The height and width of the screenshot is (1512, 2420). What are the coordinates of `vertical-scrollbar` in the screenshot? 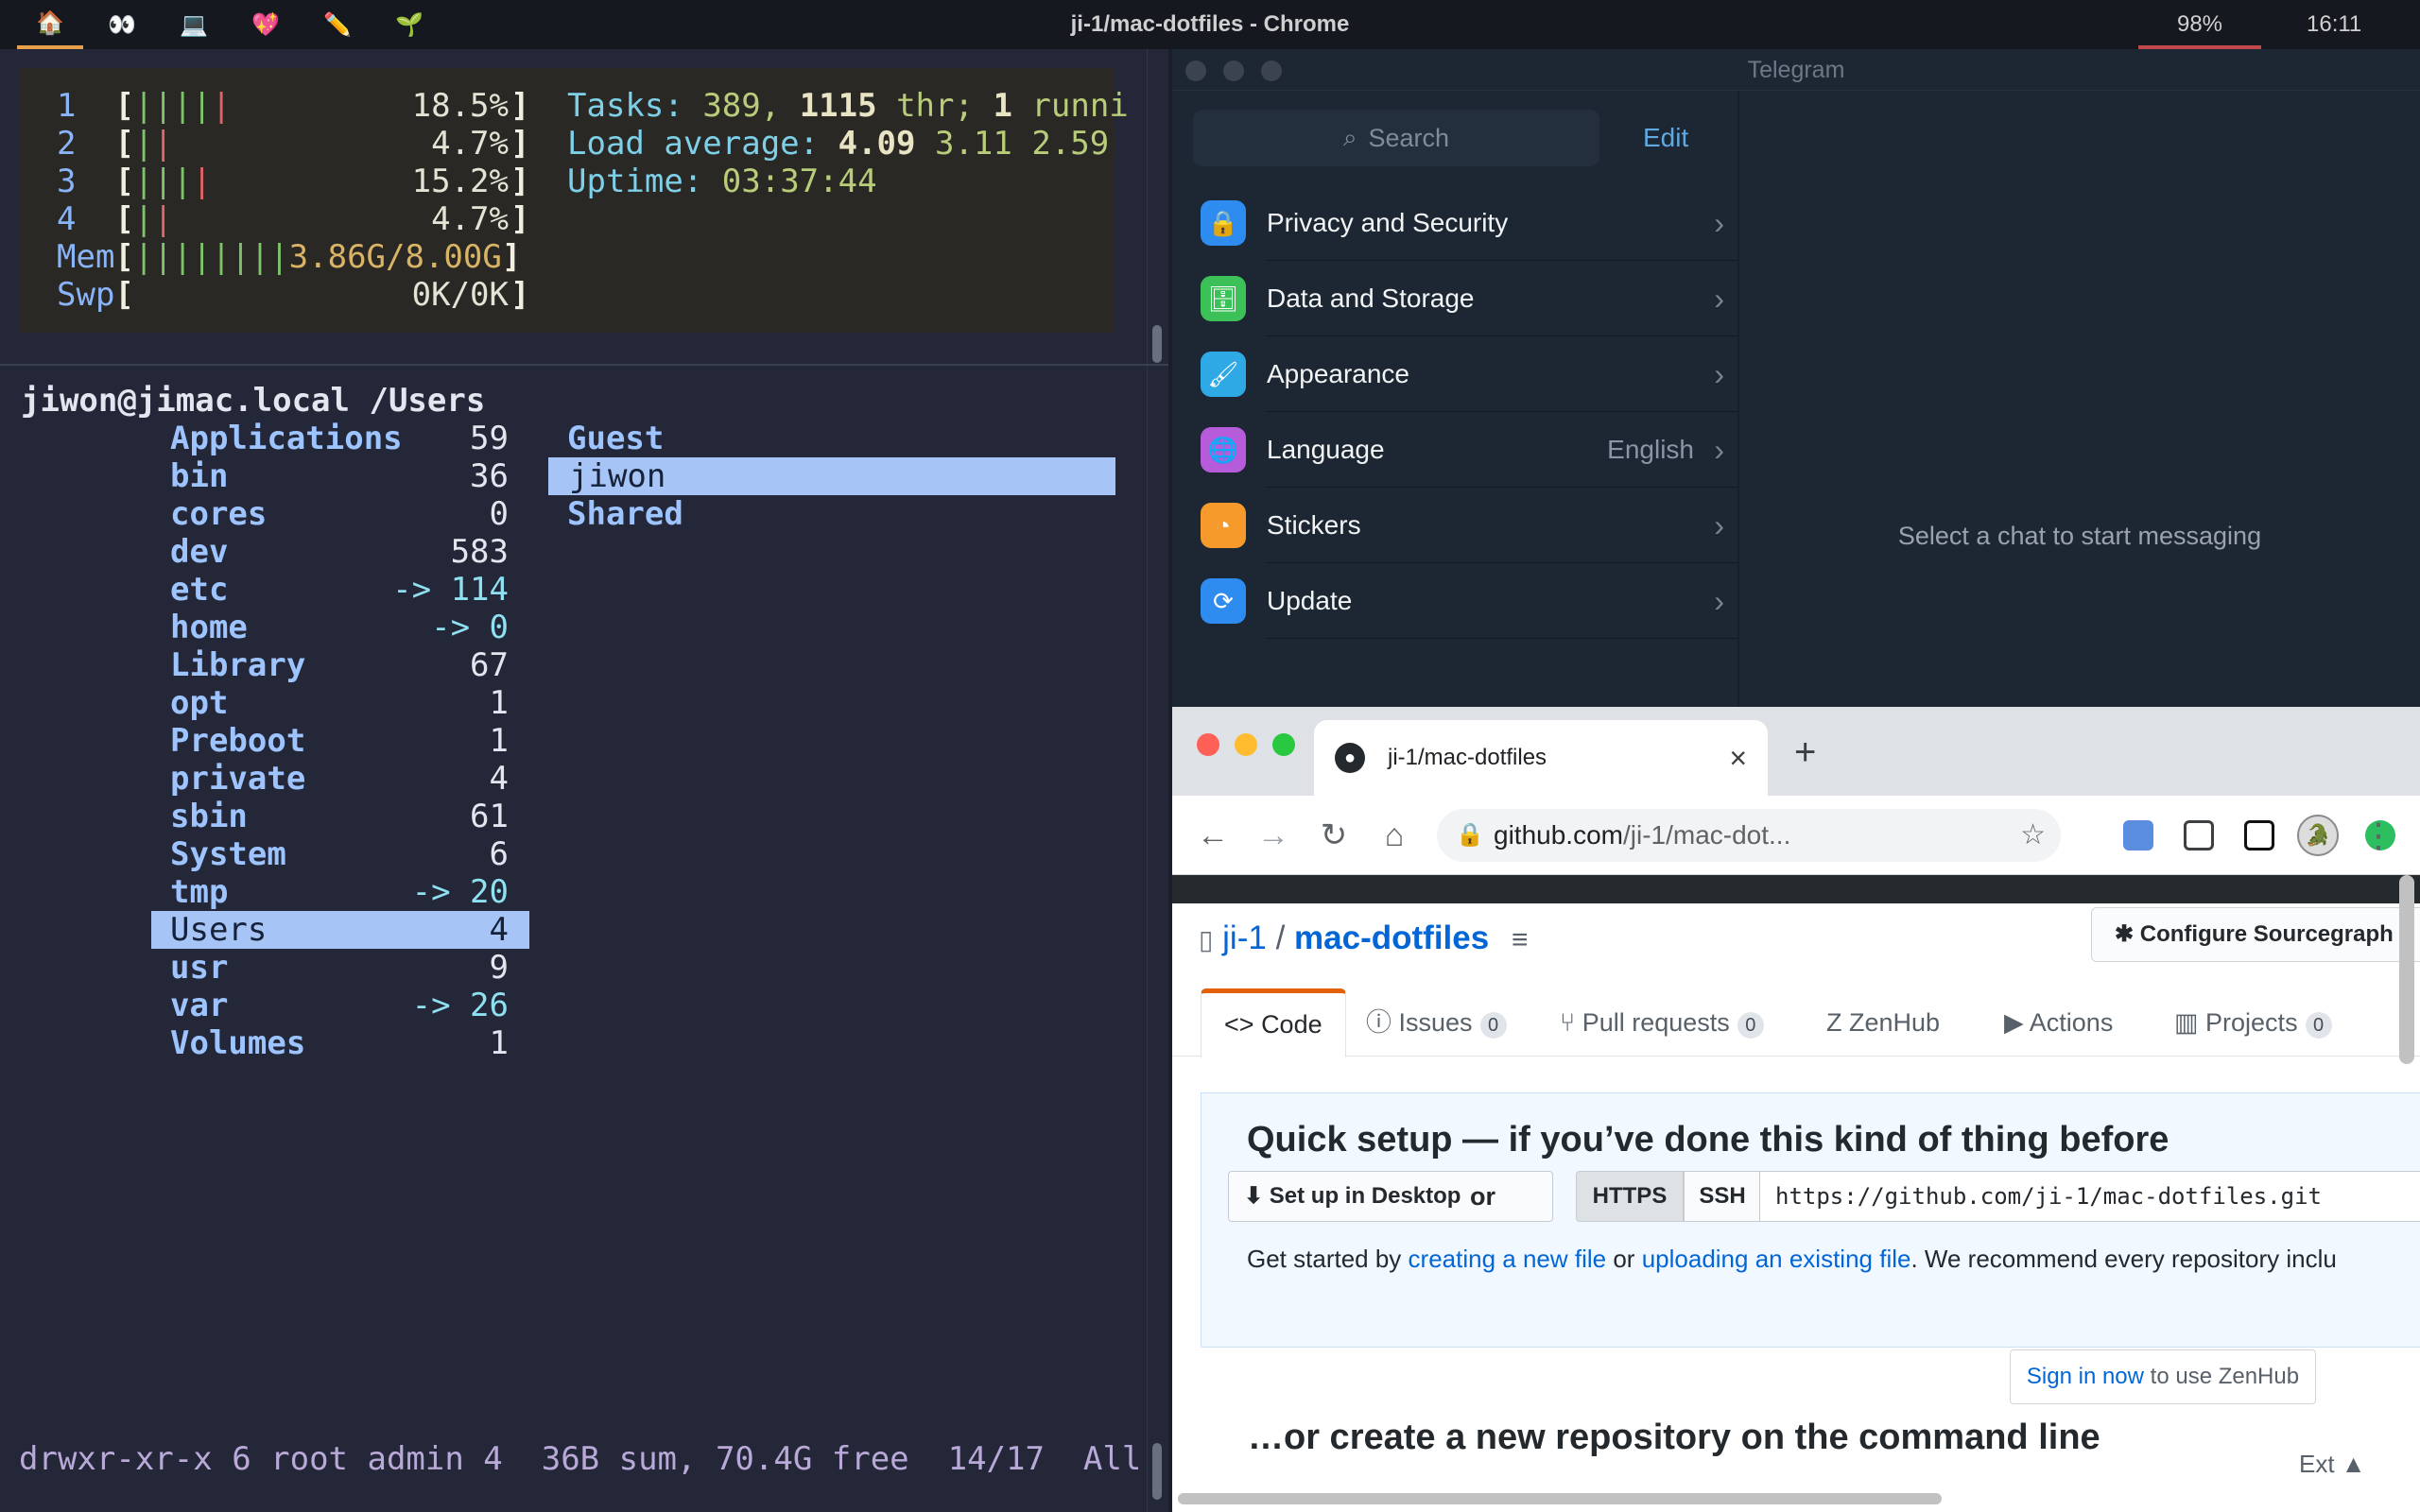 It's located at (2406, 969).